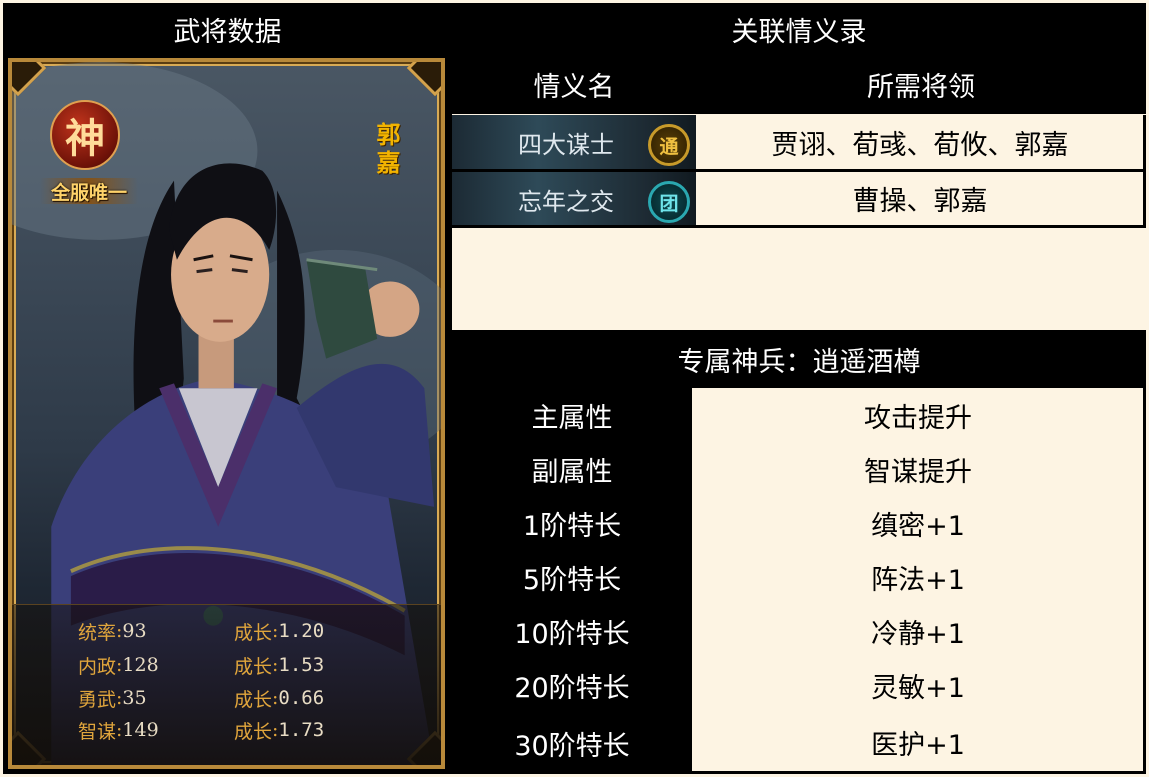 Image resolution: width=1149 pixels, height=777 pixels. Describe the element at coordinates (566, 202) in the screenshot. I see `relation-name: 忘年之交` at that location.